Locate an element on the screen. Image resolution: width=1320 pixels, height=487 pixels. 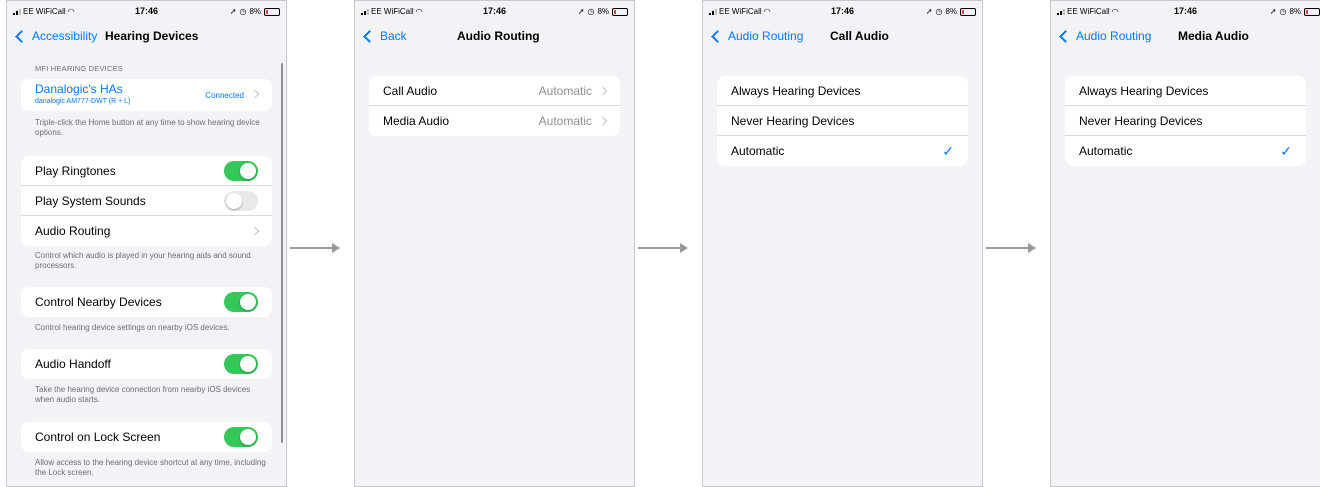
play-ringtones-toggle is located at coordinates (241, 170).